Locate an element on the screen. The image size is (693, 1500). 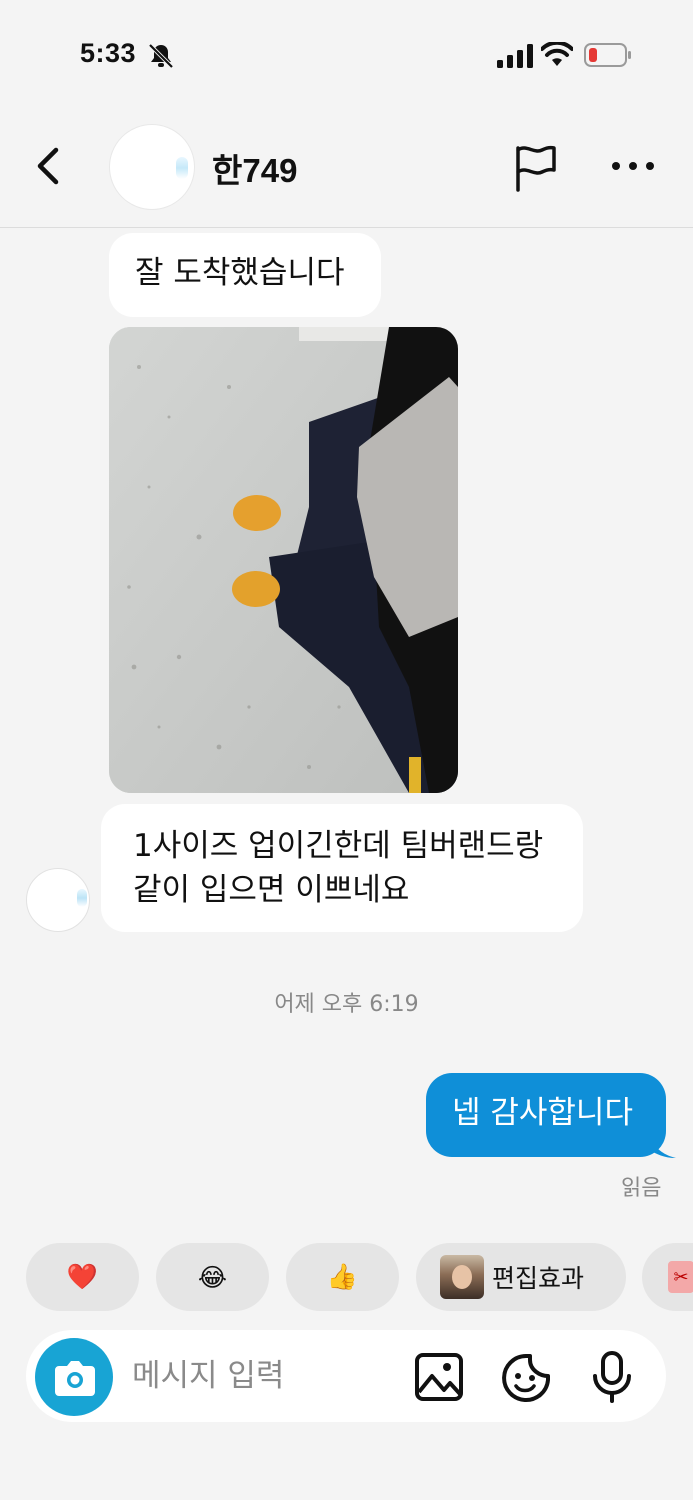
message-bubble-incoming: 1사이즈 업이긴한데 팀버랜드랑 같이 입으면 이쁘네요 is located at coordinates (342, 868).